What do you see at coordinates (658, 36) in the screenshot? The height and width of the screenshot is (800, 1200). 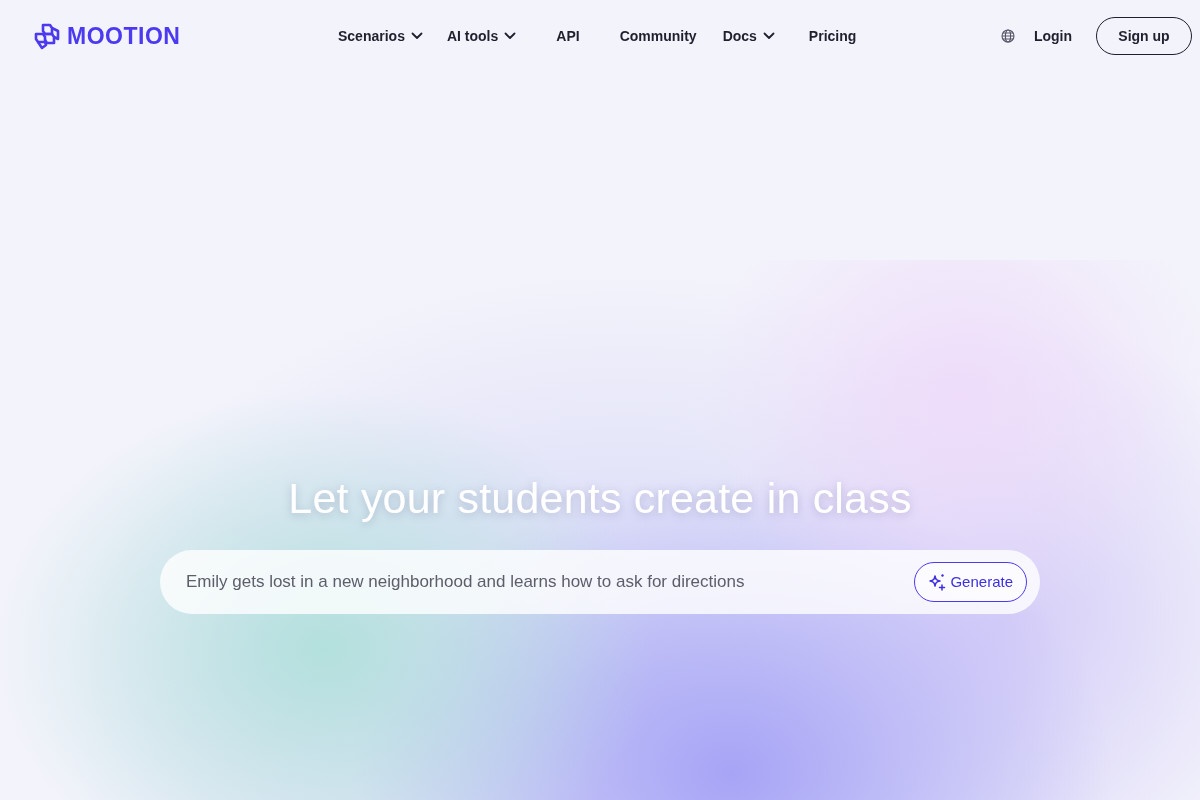 I see `nav-link: Community` at bounding box center [658, 36].